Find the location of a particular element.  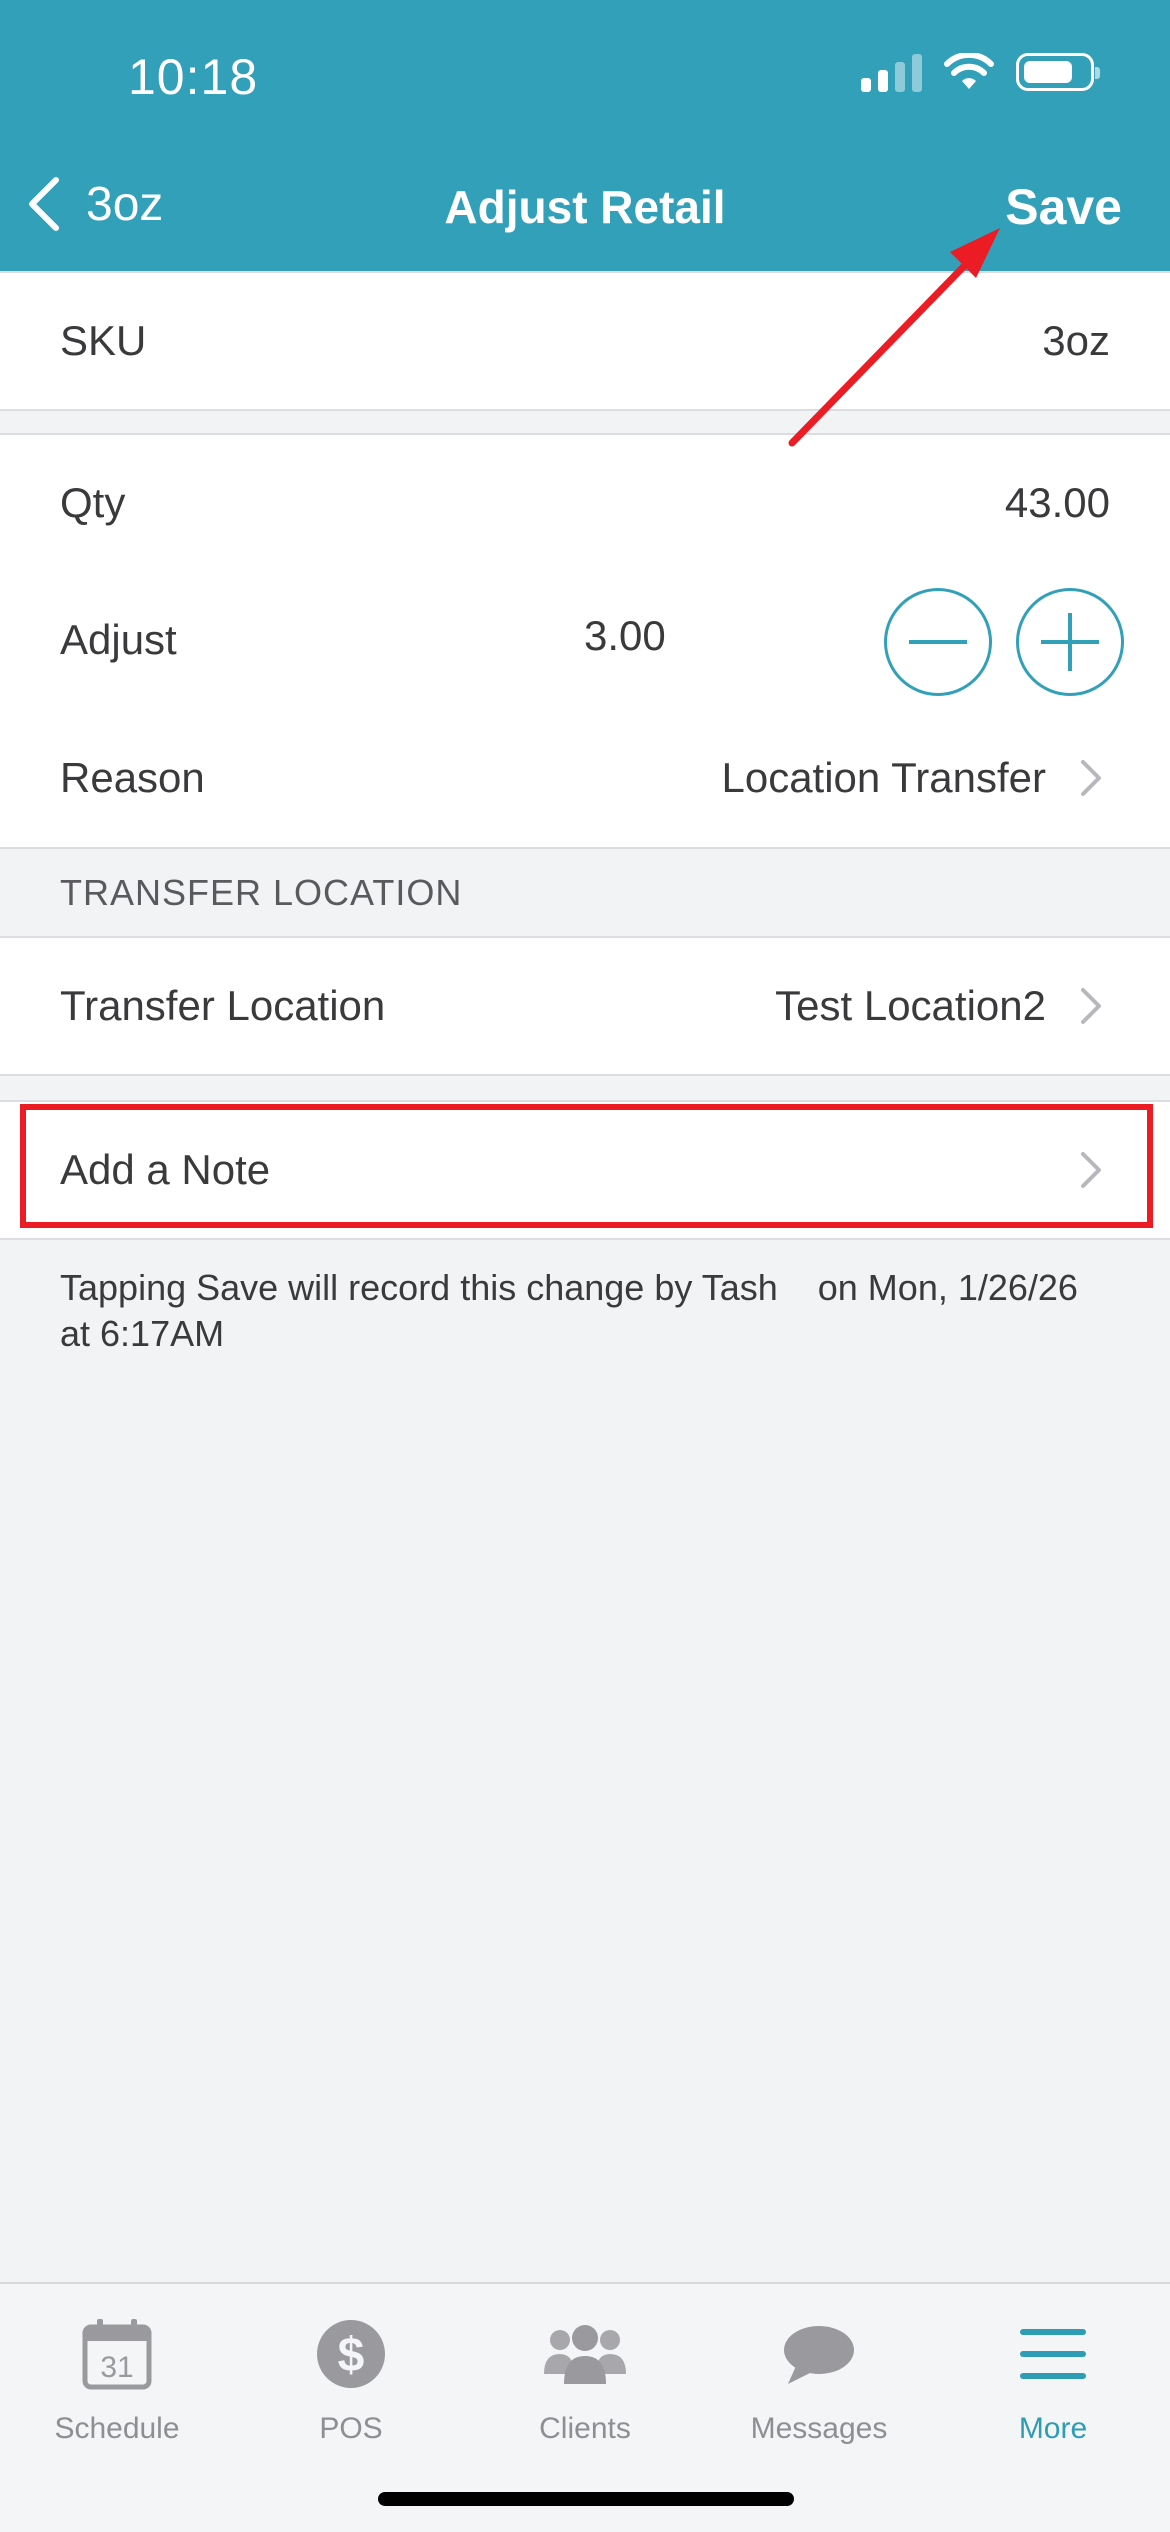

plus-icon is located at coordinates (1070, 642).